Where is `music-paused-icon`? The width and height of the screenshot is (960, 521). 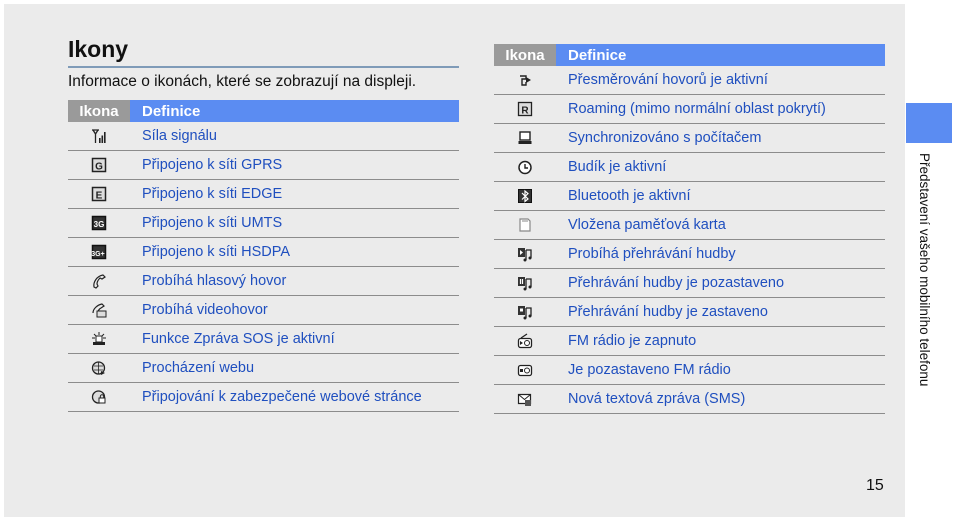
music-paused-icon is located at coordinates (525, 283).